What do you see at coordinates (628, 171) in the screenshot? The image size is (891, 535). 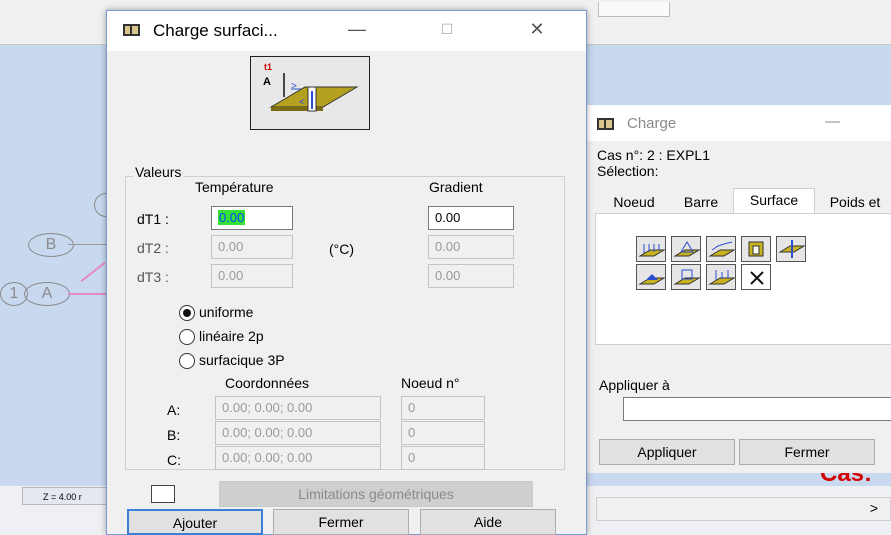 I see `selection-label: Sélection:` at bounding box center [628, 171].